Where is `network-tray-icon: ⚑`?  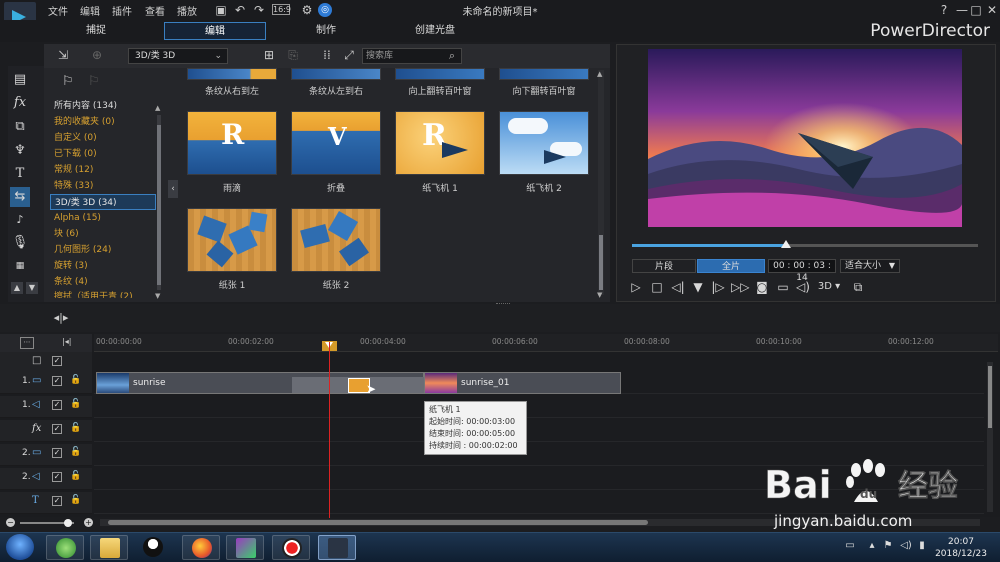 network-tray-icon: ⚑ is located at coordinates (888, 546).